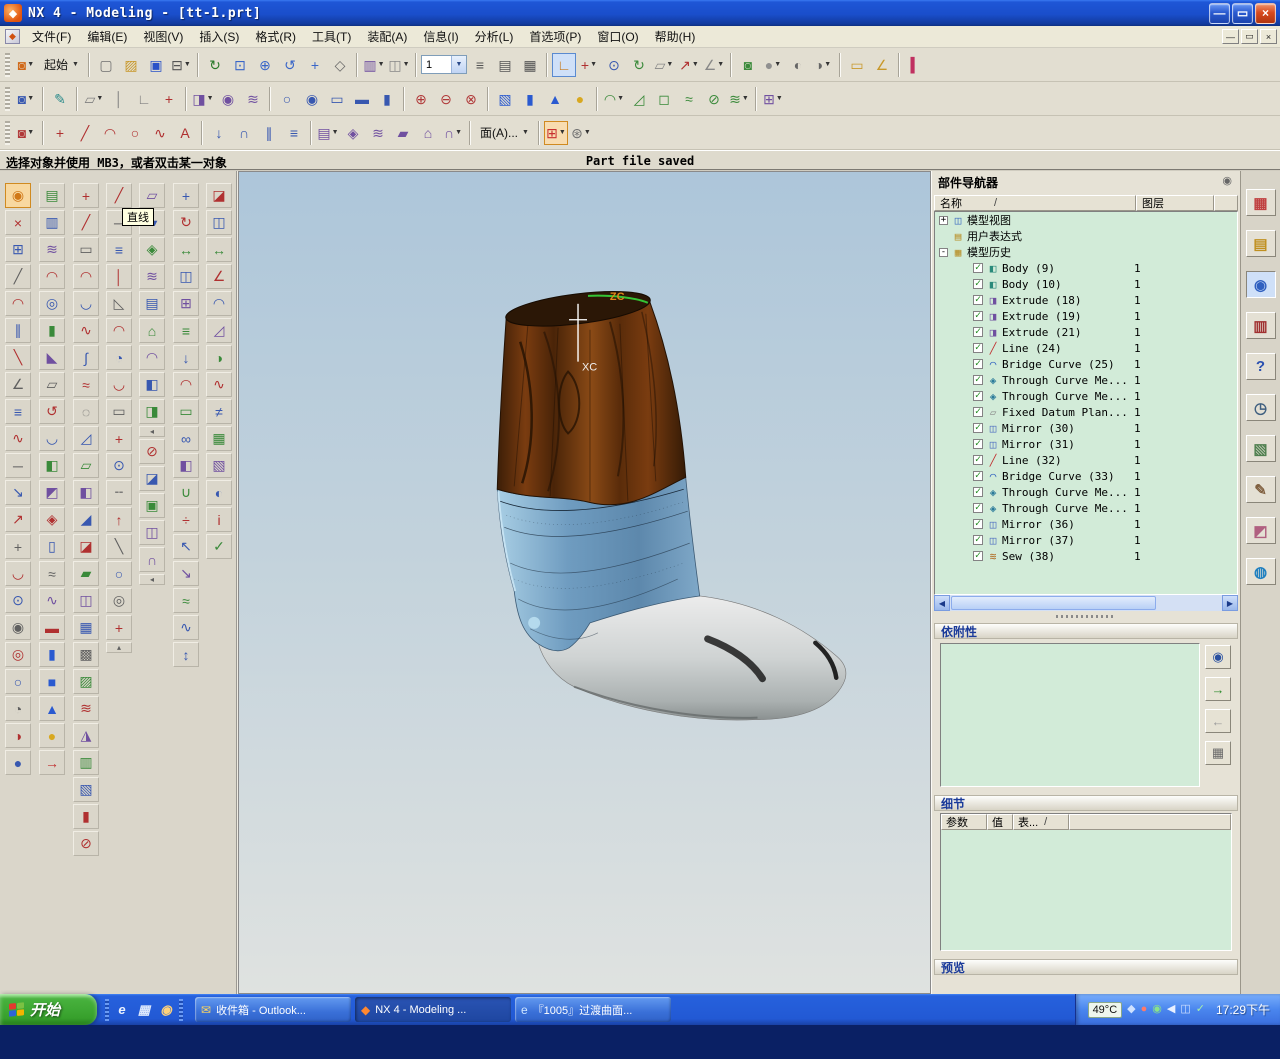 This screenshot has width=1280, height=1059. I want to click on ribbed-face-button: ▥, so click(52, 222).